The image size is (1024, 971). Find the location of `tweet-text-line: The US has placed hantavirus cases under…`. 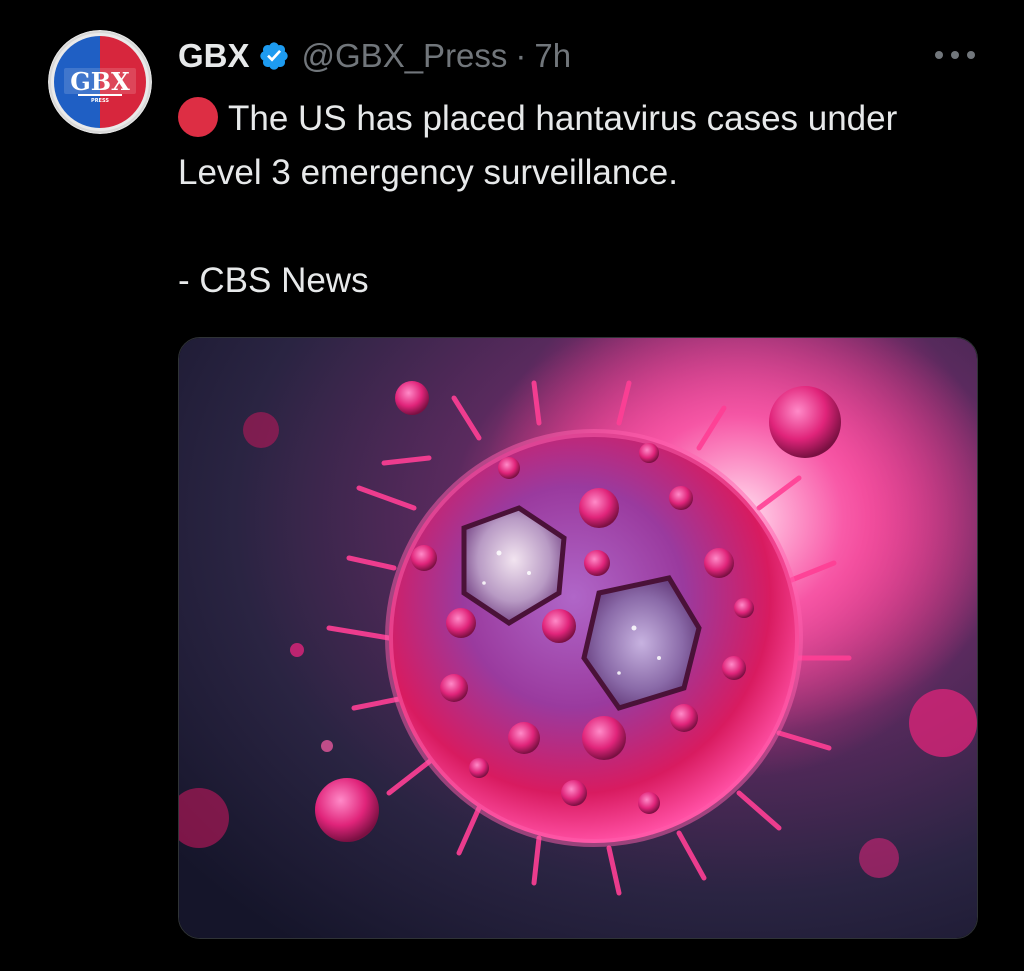

tweet-text-line: The US has placed hantavirus cases under… is located at coordinates (538, 145).